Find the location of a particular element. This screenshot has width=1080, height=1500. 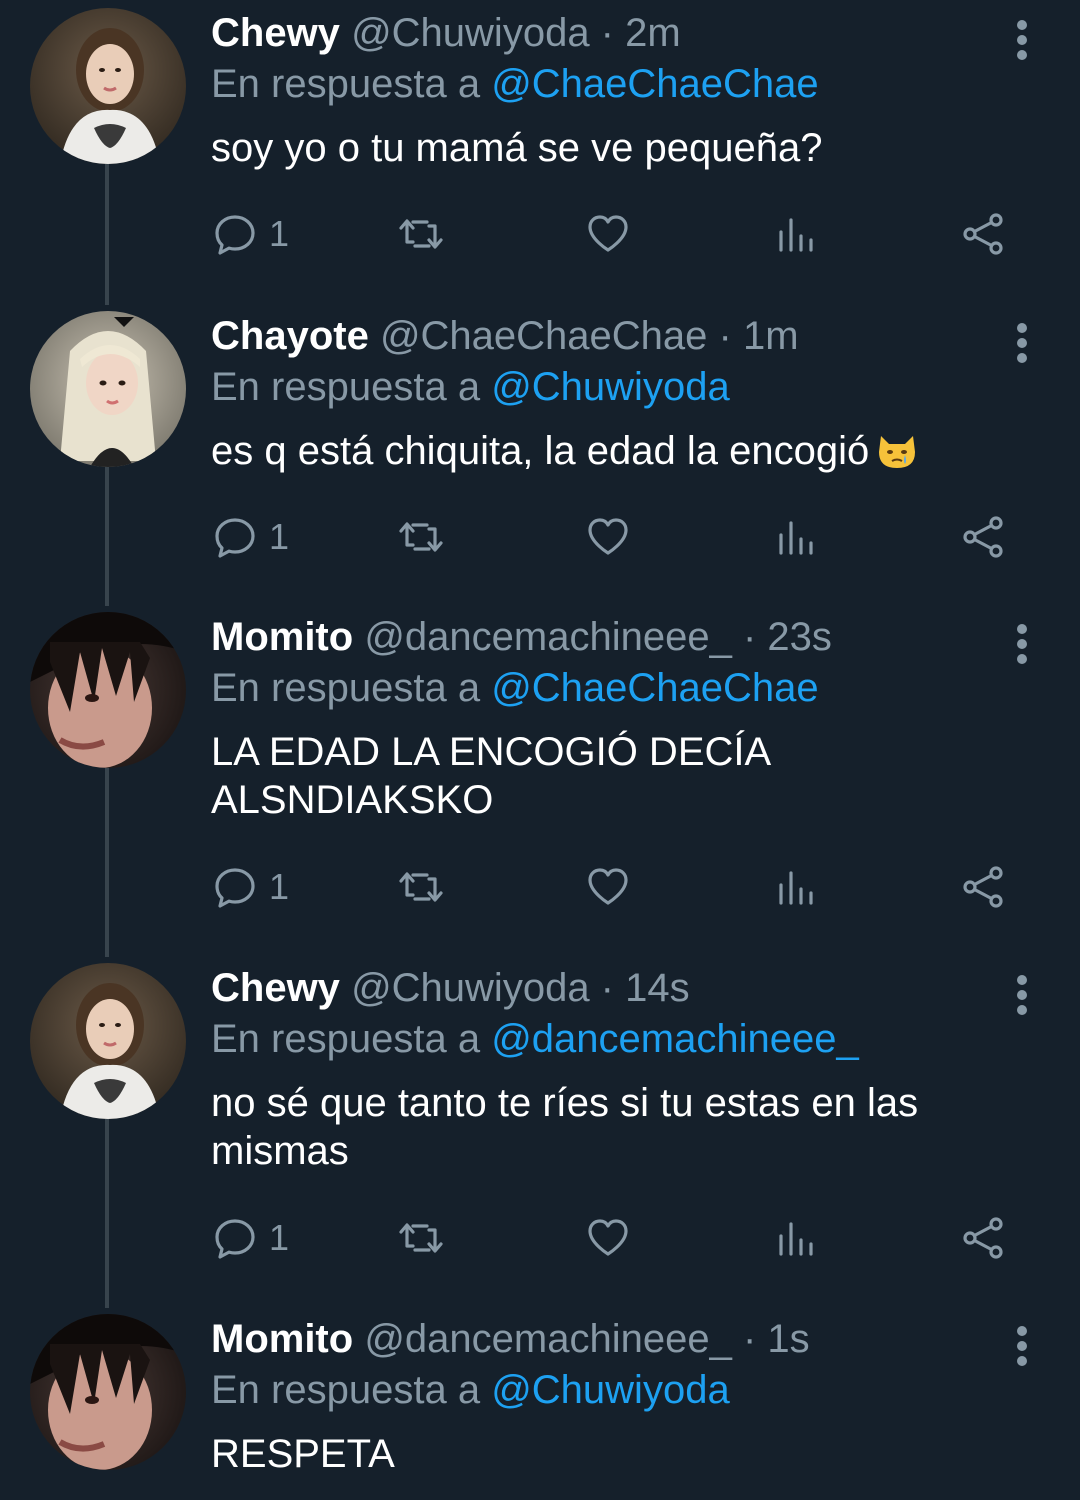

reply-context: En respuesta a @dancemachineee_ is located at coordinates (625, 1039).